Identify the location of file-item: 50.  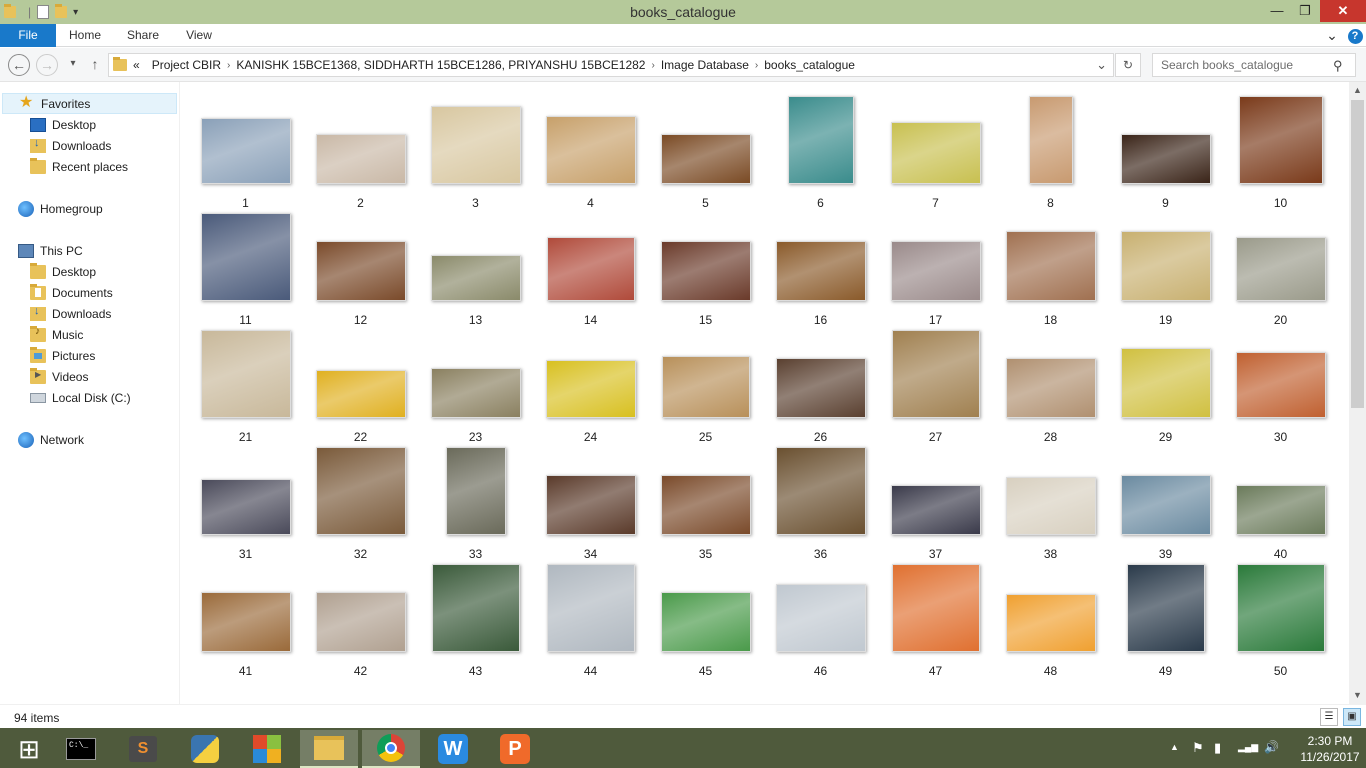
(1280, 620).